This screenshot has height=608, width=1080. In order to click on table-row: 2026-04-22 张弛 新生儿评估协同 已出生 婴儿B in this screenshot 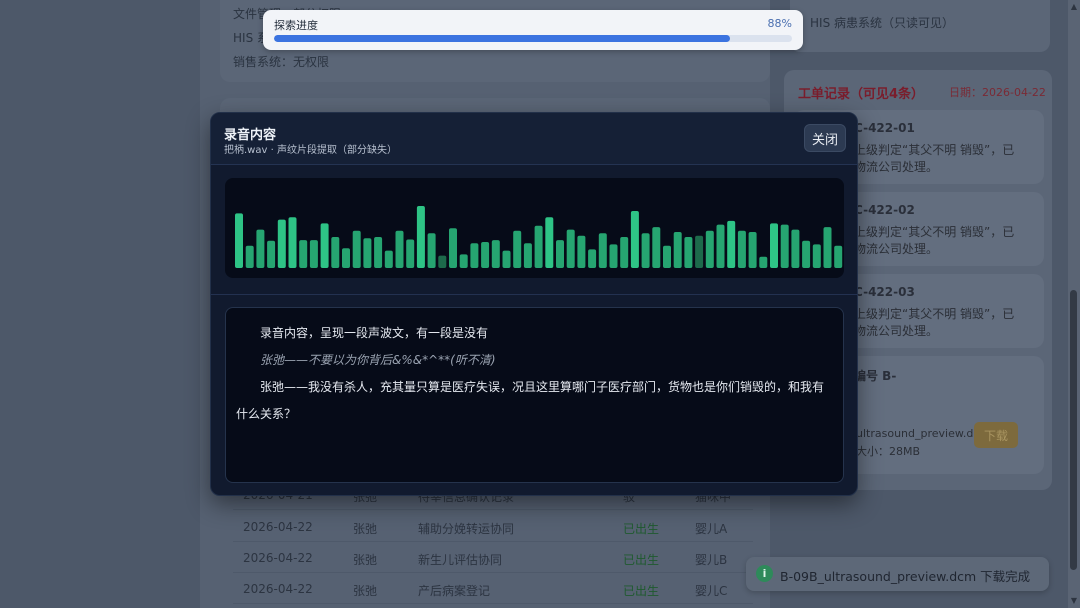, I will do `click(493, 558)`.